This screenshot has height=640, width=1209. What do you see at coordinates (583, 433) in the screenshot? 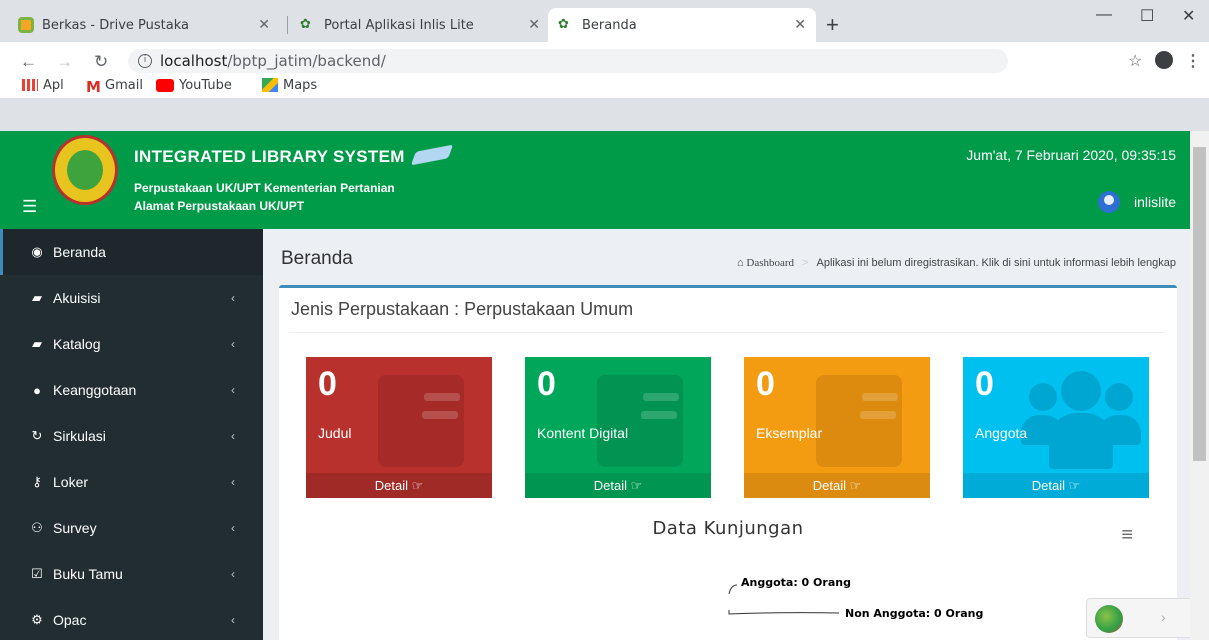
I see `stat-label: Kontent Digital` at bounding box center [583, 433].